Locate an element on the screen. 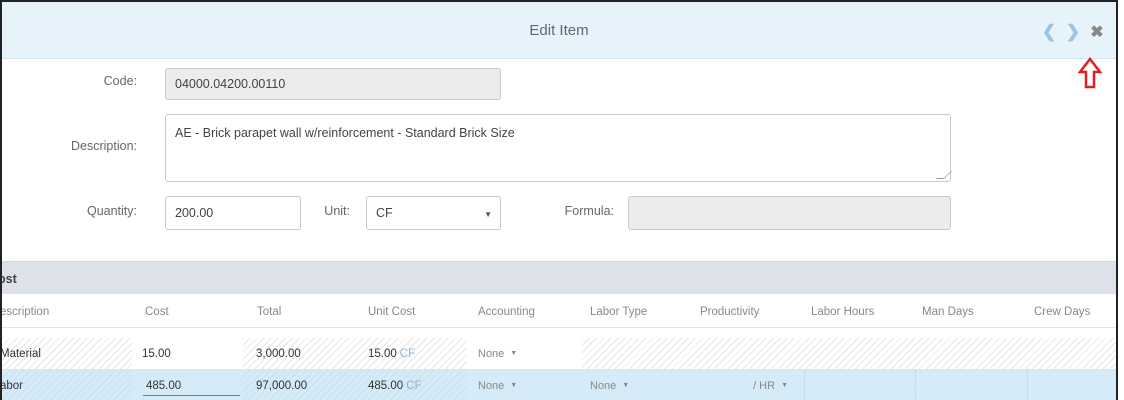 This screenshot has height=400, width=1124. cost-section-header: ost is located at coordinates (559, 277).